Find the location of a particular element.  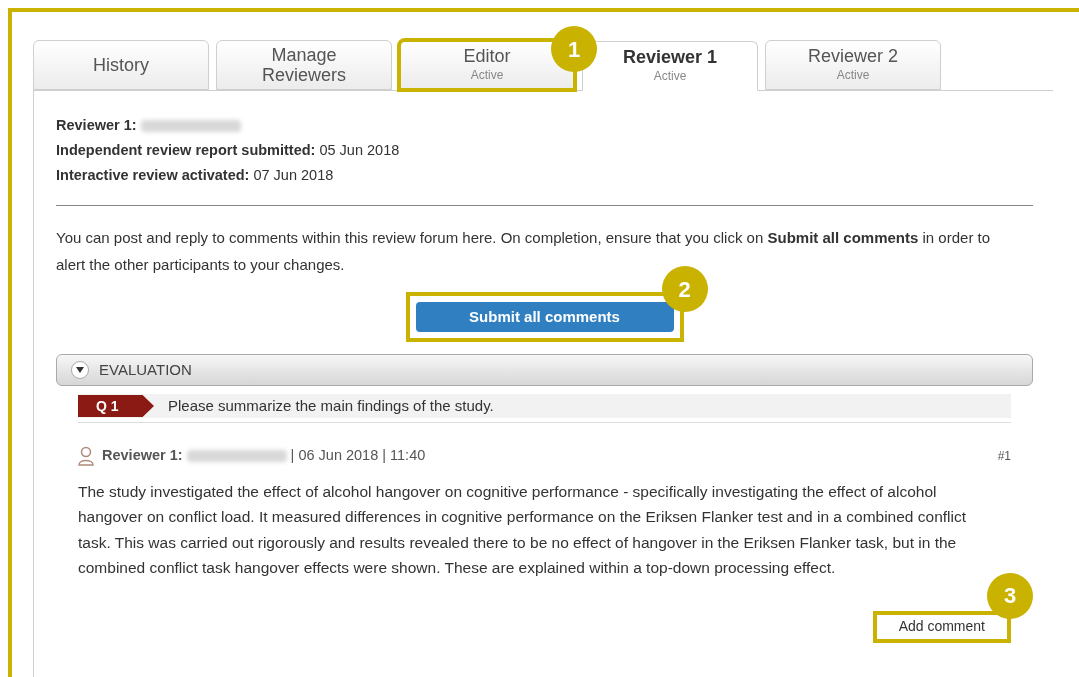

tab: Reviewer 1 Active is located at coordinates (670, 66).